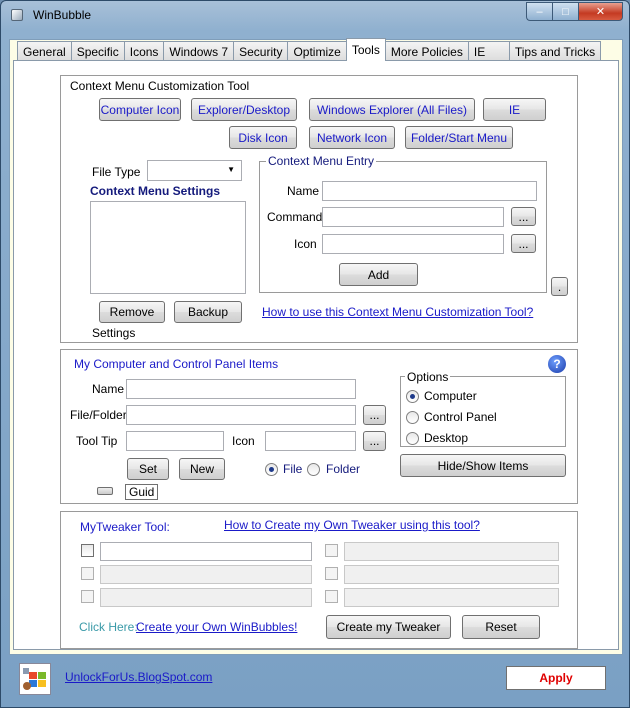  Describe the element at coordinates (132, 312) in the screenshot. I see `remove-button: Remove` at that location.